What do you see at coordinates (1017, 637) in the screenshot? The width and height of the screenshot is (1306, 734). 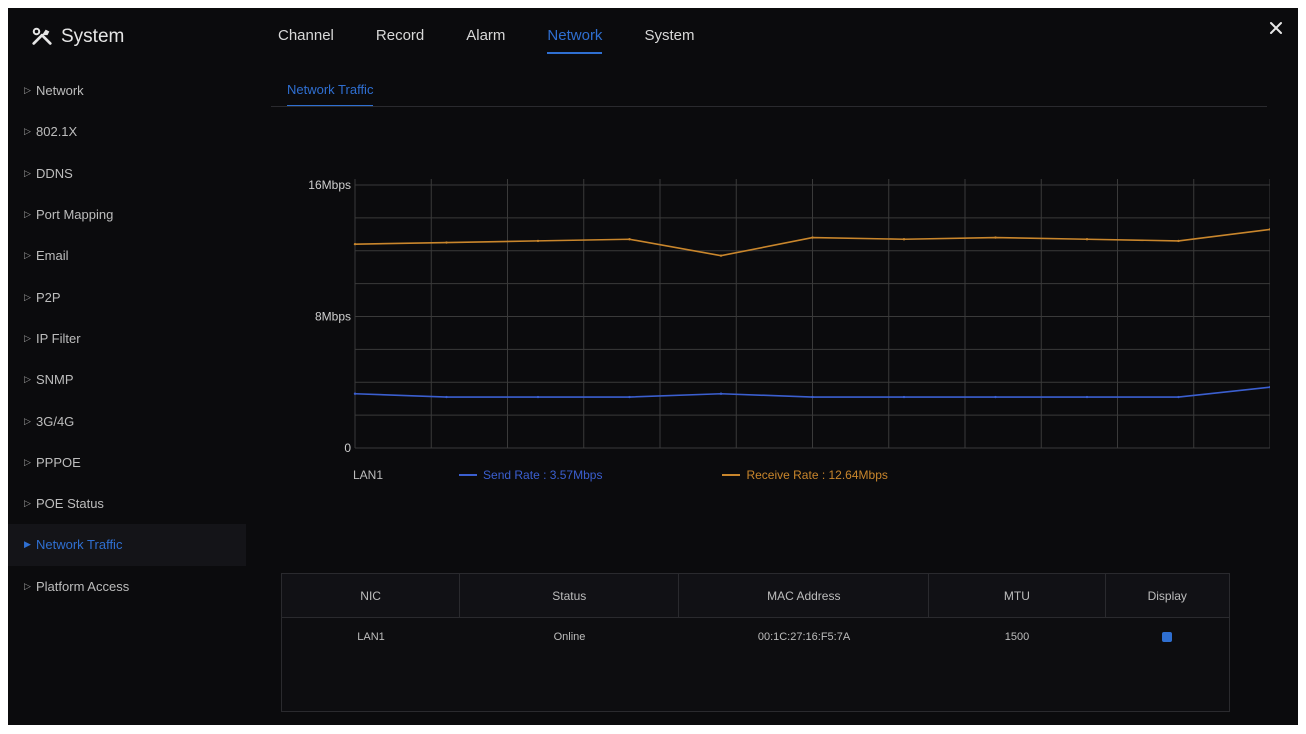 I see `cell-mtu: 1500` at bounding box center [1017, 637].